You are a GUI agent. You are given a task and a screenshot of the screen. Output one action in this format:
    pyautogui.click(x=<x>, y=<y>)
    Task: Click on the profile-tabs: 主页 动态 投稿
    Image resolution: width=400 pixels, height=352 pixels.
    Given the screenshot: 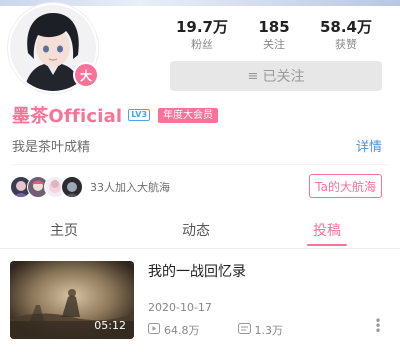 What is the action you would take?
    pyautogui.click(x=200, y=231)
    